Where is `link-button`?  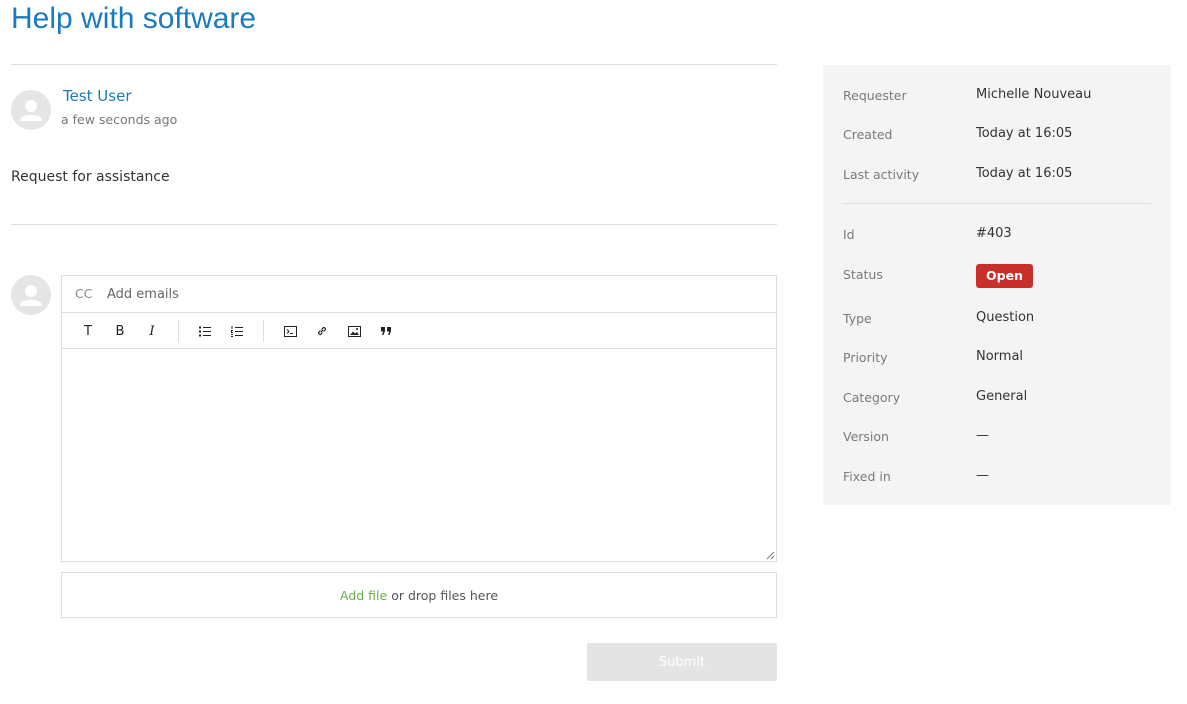 link-button is located at coordinates (322, 331).